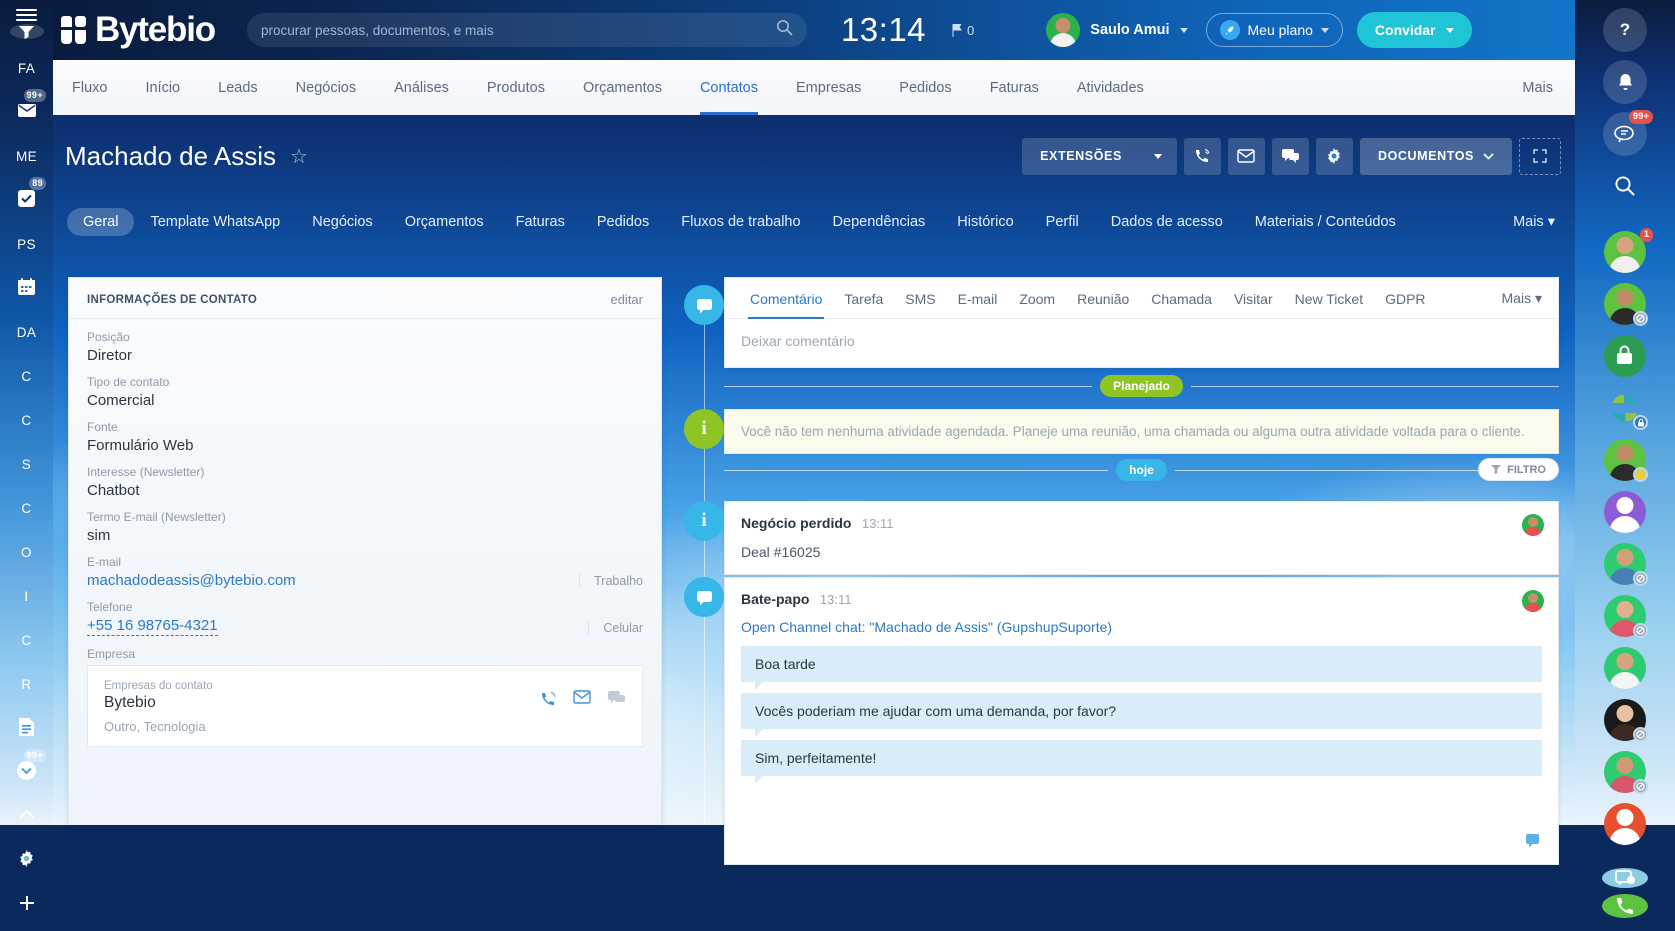 This screenshot has height=931, width=1675. I want to click on extensions-dropdown-button, so click(1158, 156).